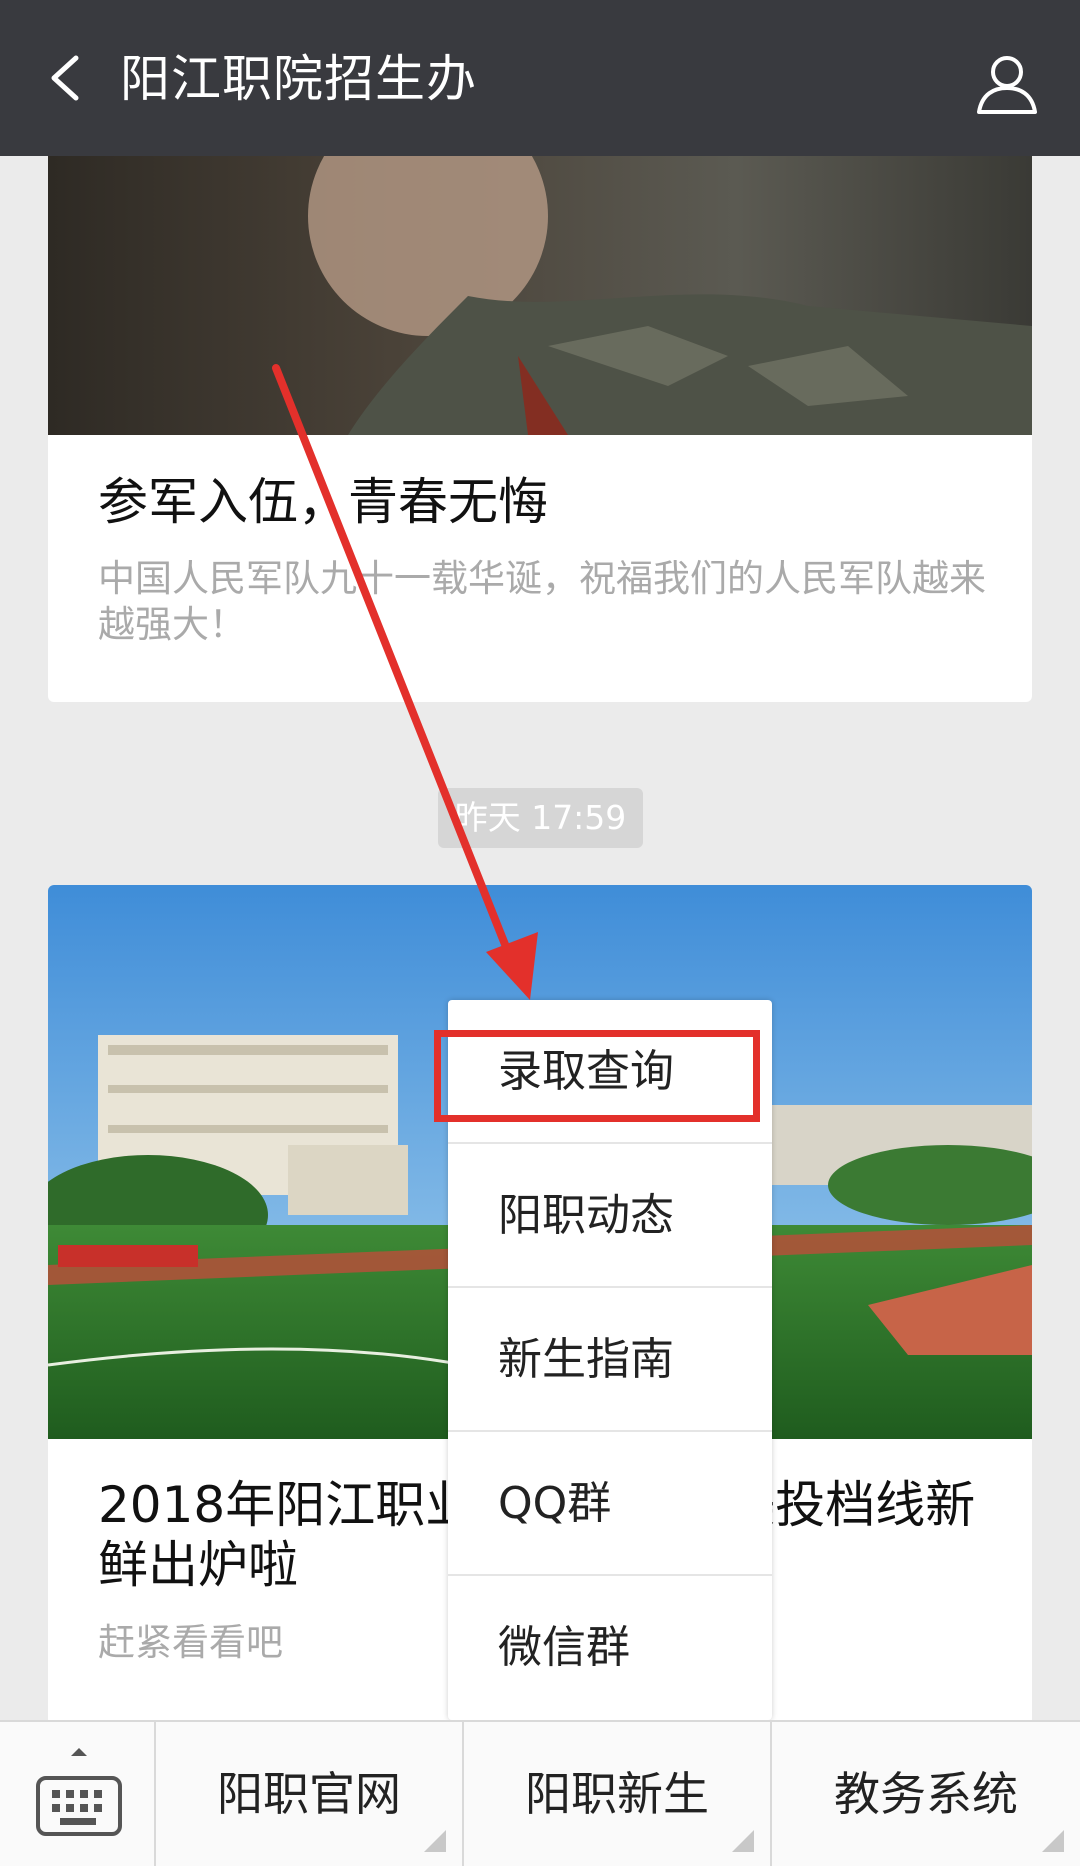 This screenshot has height=1866, width=1080. I want to click on menu-item-news: 阳职动态, so click(610, 1216).